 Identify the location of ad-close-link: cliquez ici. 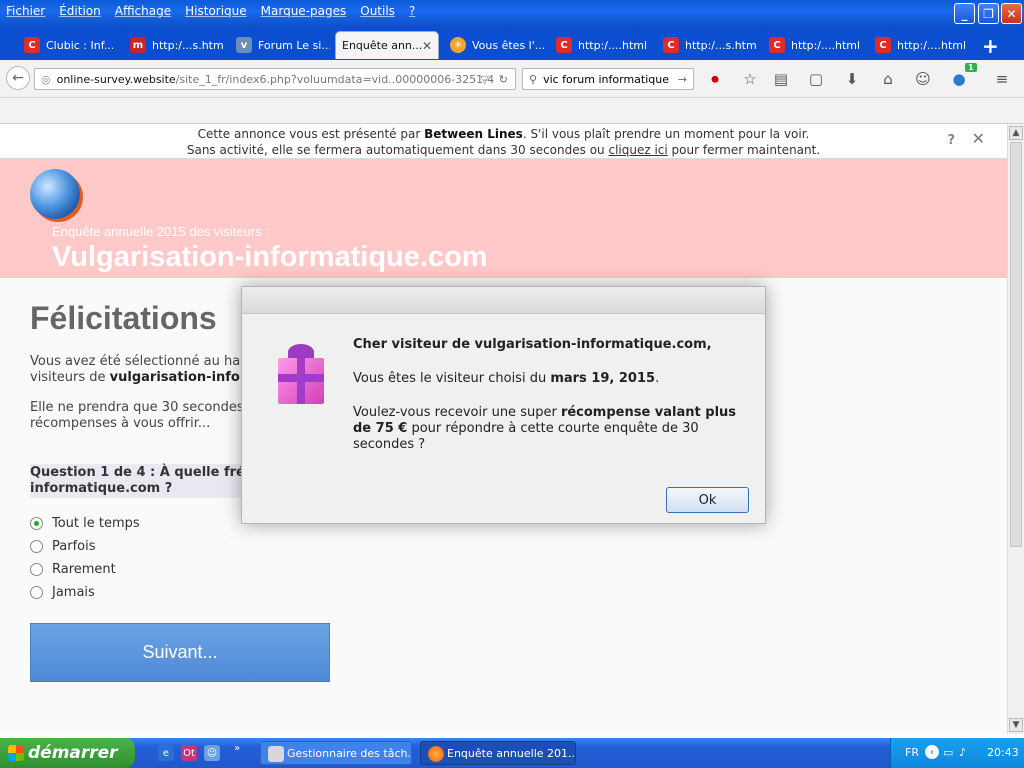
(637, 150).